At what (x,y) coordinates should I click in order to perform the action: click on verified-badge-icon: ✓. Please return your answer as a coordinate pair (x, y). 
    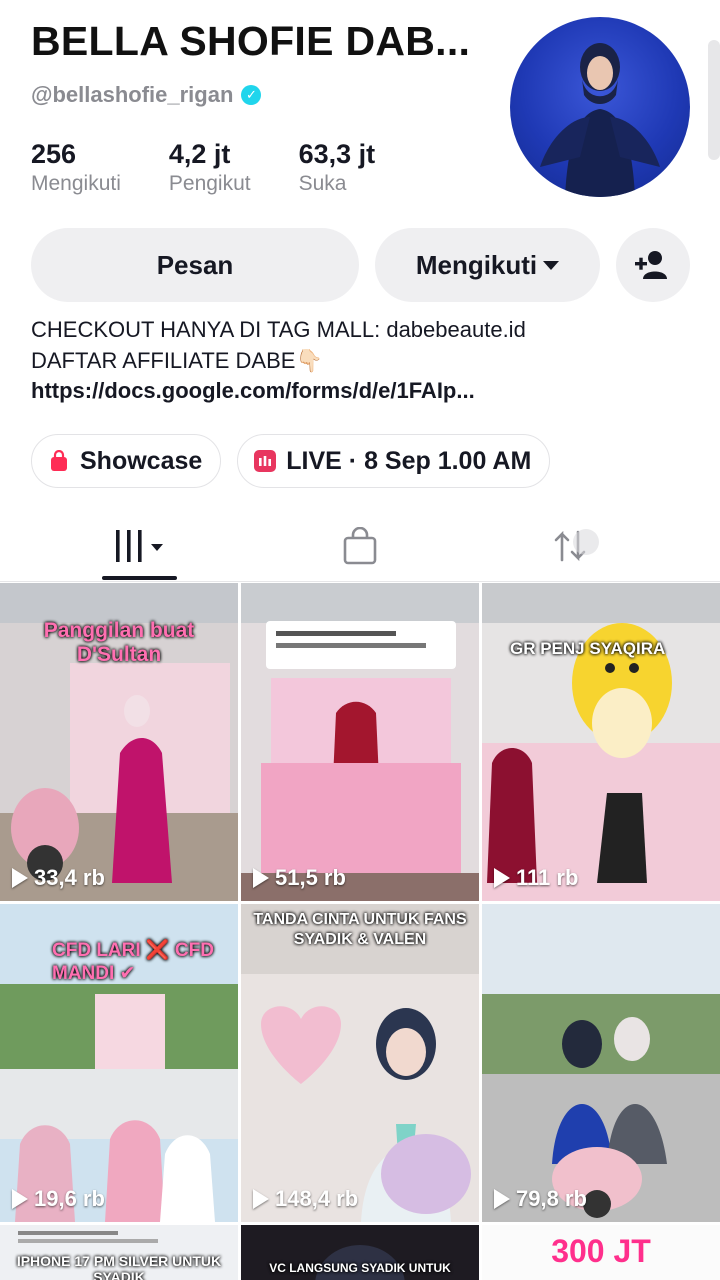
    Looking at the image, I should click on (251, 95).